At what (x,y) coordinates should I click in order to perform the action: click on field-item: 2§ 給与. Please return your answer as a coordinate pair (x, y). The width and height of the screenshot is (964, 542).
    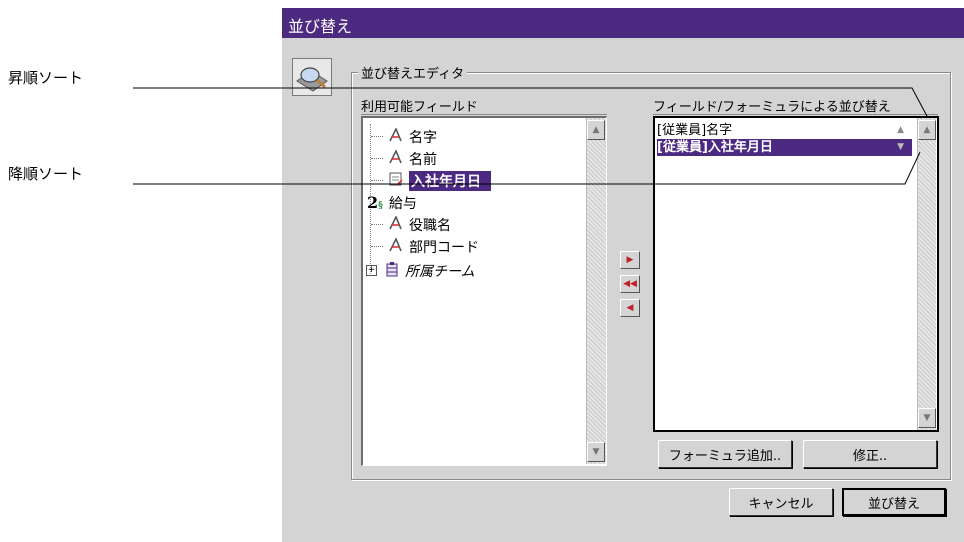
    Looking at the image, I should click on (392, 202).